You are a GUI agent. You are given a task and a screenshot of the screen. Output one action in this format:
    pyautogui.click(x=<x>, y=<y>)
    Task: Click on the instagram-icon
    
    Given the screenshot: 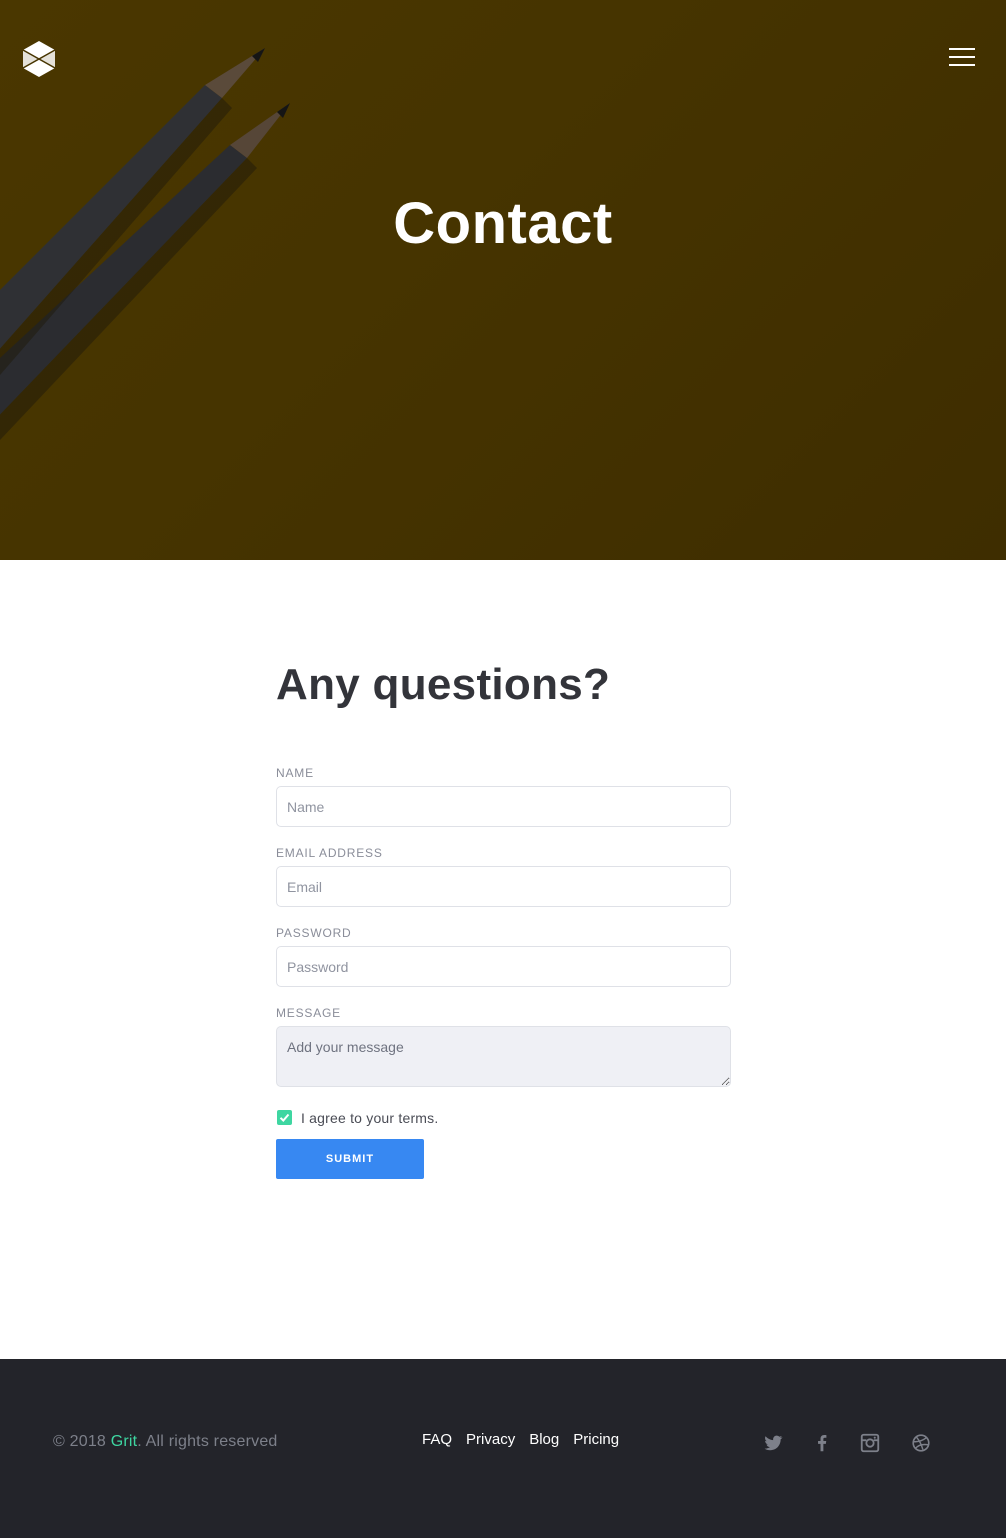 What is the action you would take?
    pyautogui.click(x=870, y=1443)
    